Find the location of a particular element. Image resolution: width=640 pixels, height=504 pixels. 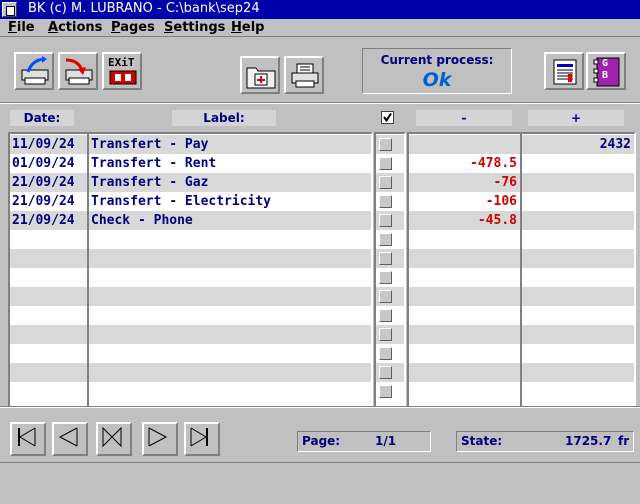

date-cell: 11/09/24 is located at coordinates (48, 144).